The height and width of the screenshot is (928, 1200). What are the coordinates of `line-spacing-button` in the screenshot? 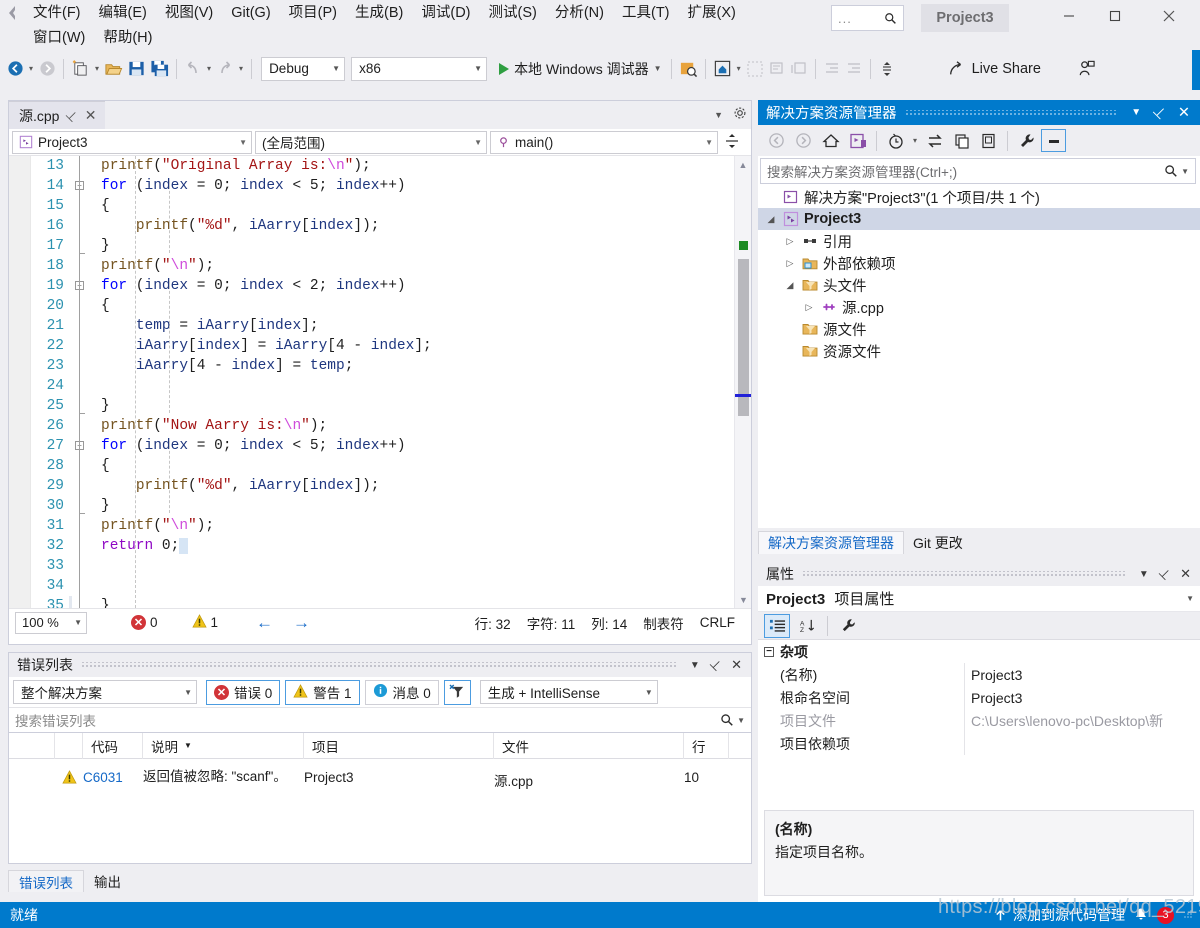 It's located at (887, 69).